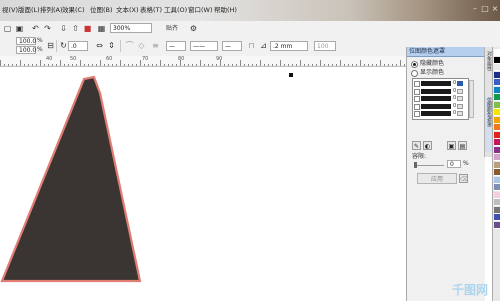 The image size is (500, 301). What do you see at coordinates (73, 10) in the screenshot?
I see `menu-item: 效果(C)` at bounding box center [73, 10].